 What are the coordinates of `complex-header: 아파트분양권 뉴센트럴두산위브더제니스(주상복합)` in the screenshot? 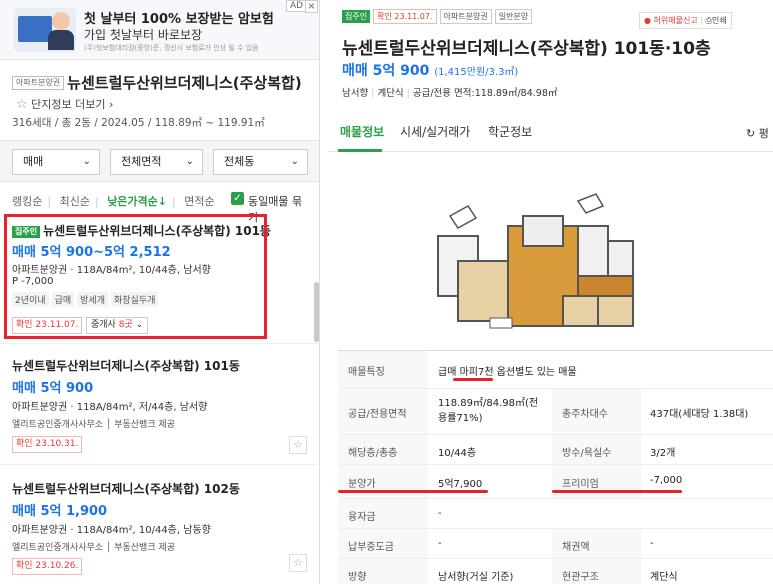 It's located at (162, 82).